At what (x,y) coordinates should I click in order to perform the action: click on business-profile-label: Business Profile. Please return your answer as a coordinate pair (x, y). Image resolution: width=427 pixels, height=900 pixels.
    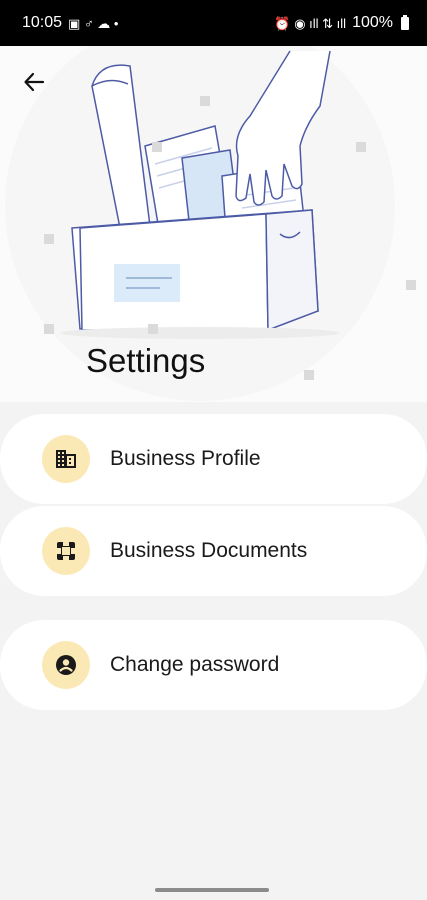
    Looking at the image, I should click on (185, 458).